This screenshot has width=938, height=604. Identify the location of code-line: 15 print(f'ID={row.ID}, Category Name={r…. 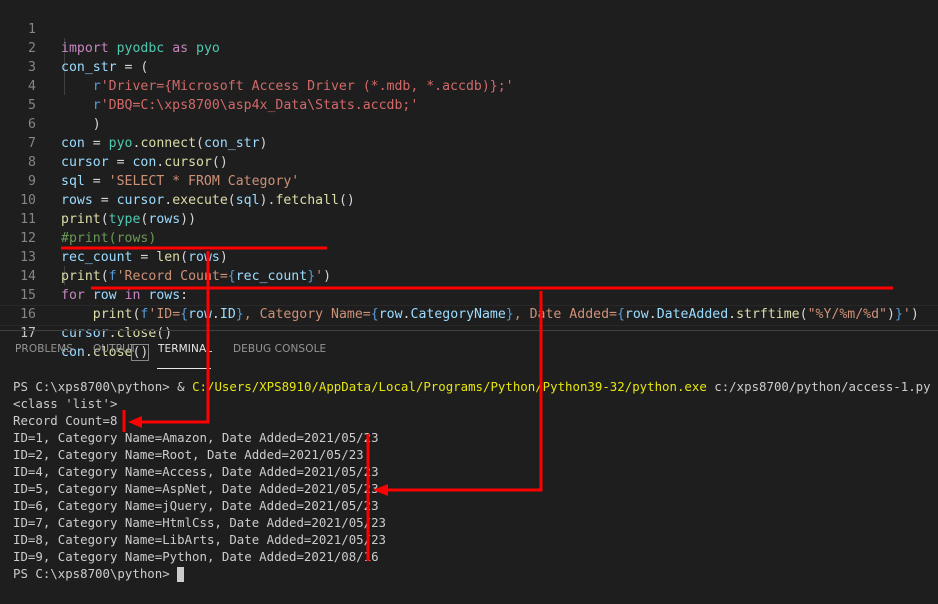
(469, 294).